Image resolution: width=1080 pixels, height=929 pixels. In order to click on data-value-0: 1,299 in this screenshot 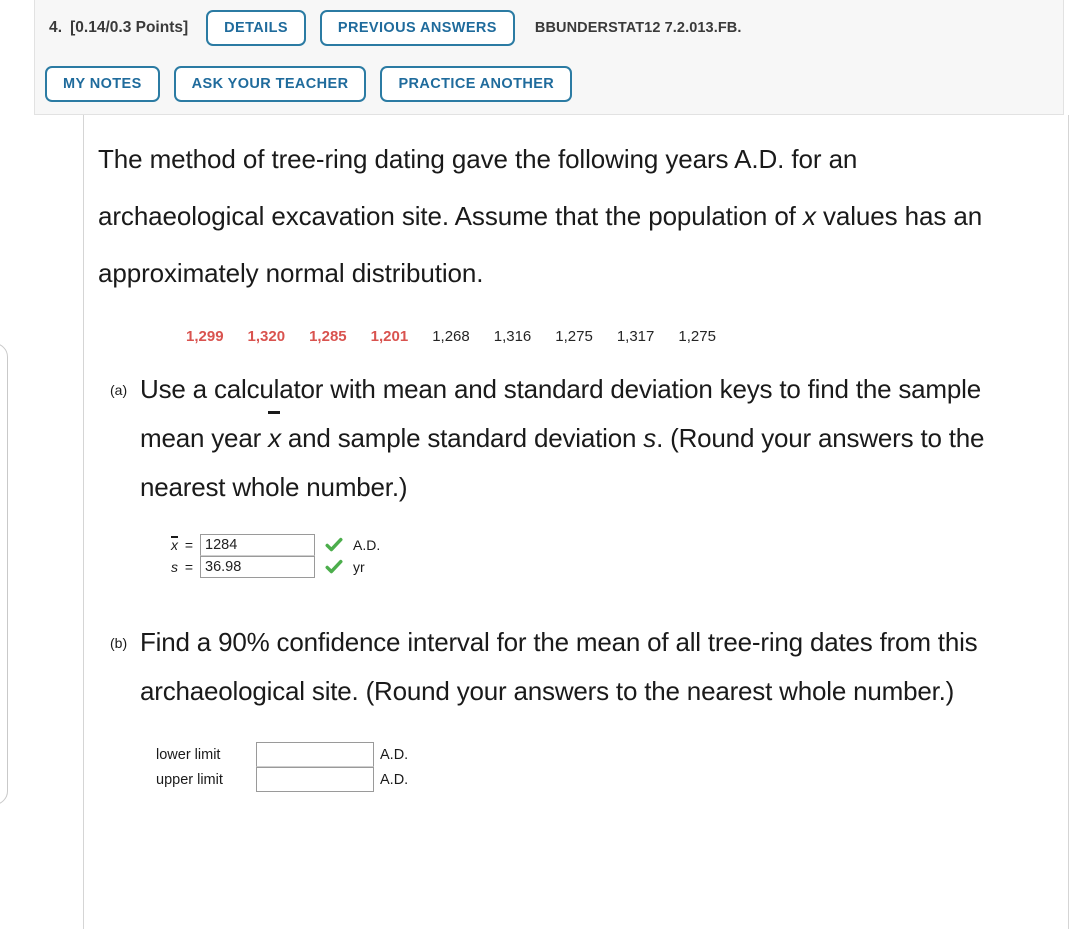, I will do `click(205, 336)`.